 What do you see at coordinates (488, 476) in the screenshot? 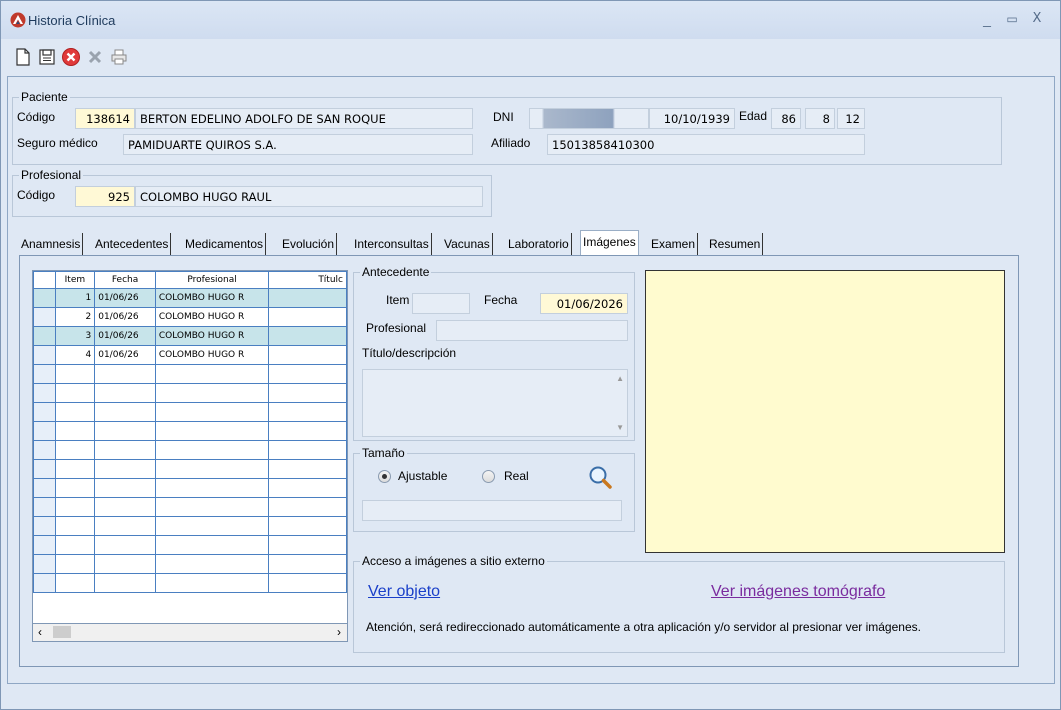
I see `real-radio` at bounding box center [488, 476].